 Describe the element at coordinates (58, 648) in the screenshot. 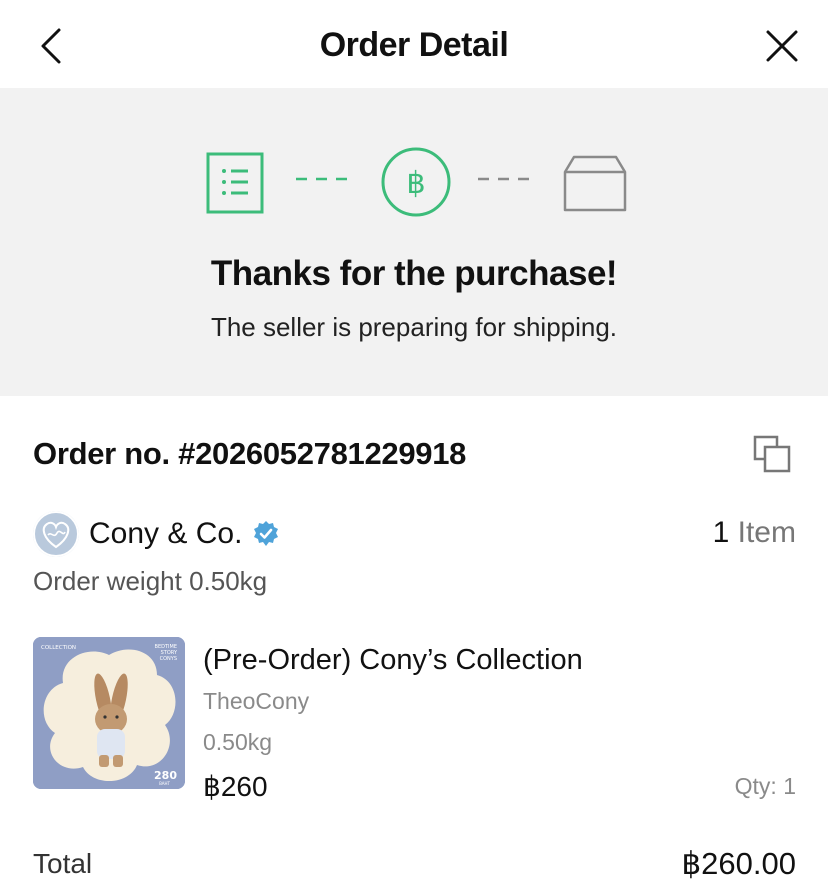

I see `product-image-label: COLLECTION` at that location.